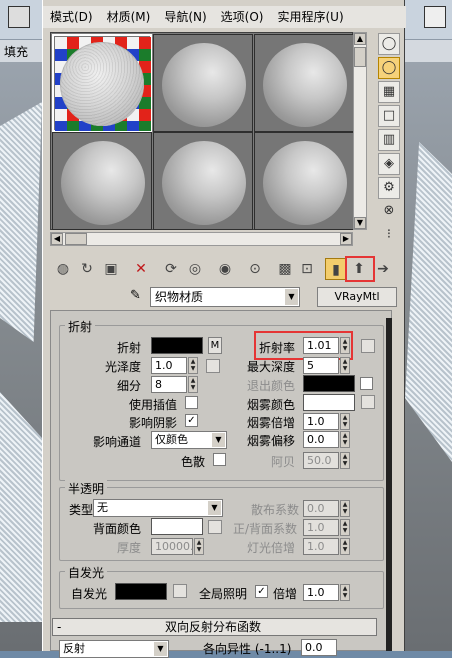  Describe the element at coordinates (307, 269) in the screenshot. I see `show-end-result-icon: ⊡` at that location.